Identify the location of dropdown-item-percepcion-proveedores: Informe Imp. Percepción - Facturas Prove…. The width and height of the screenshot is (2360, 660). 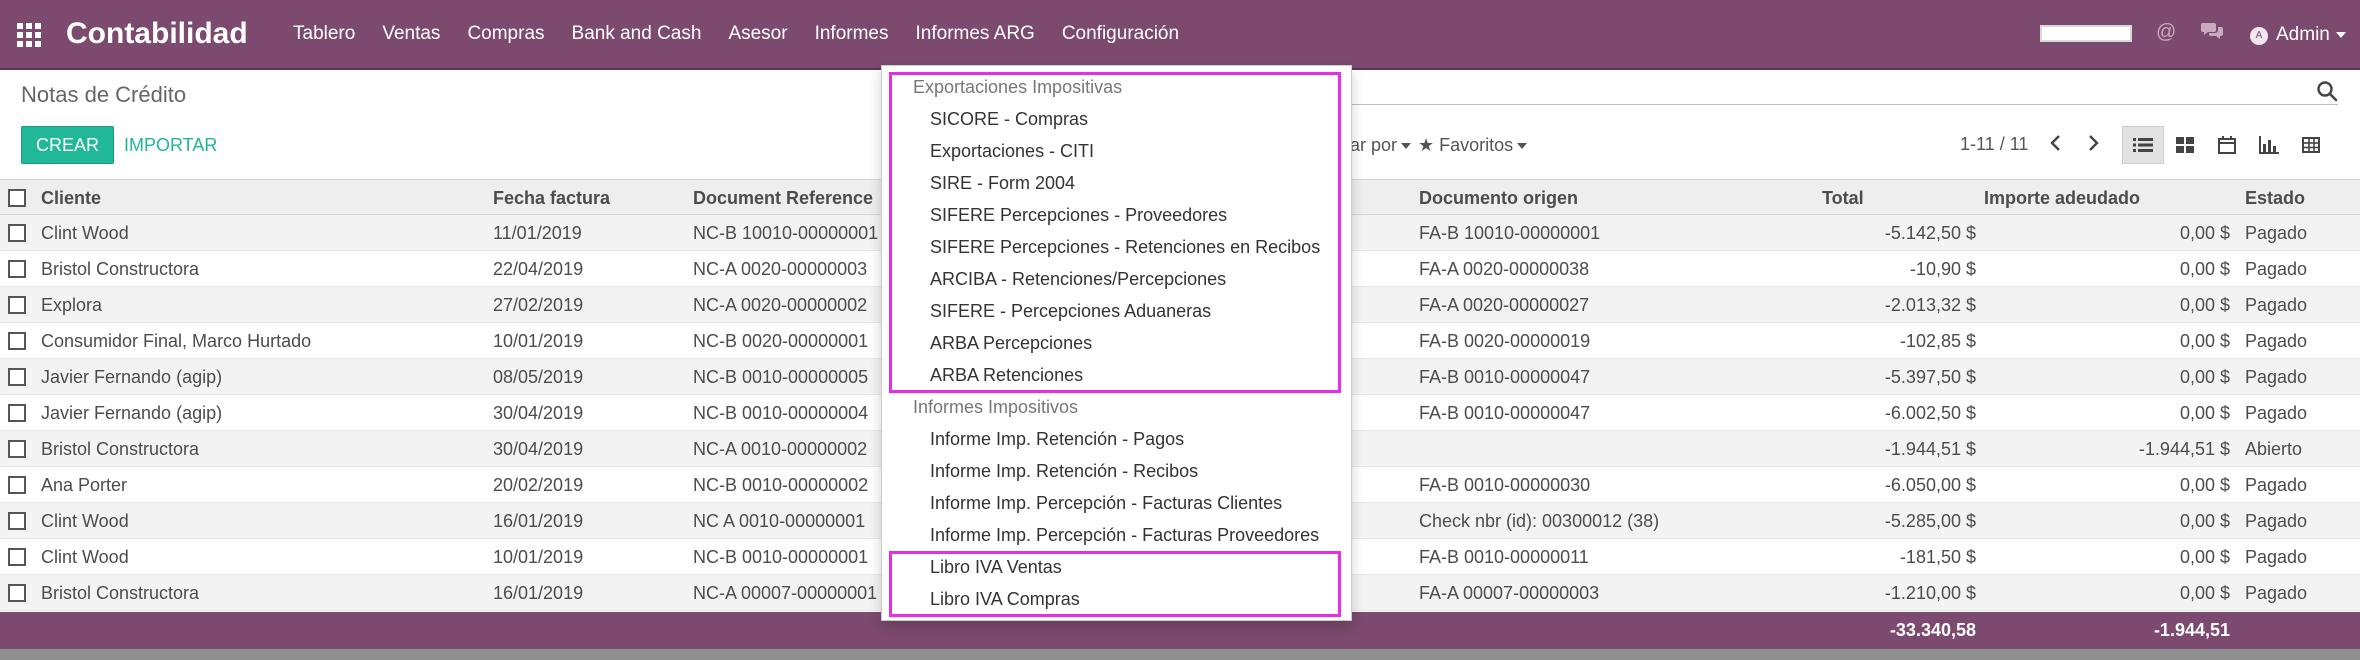
(1124, 535).